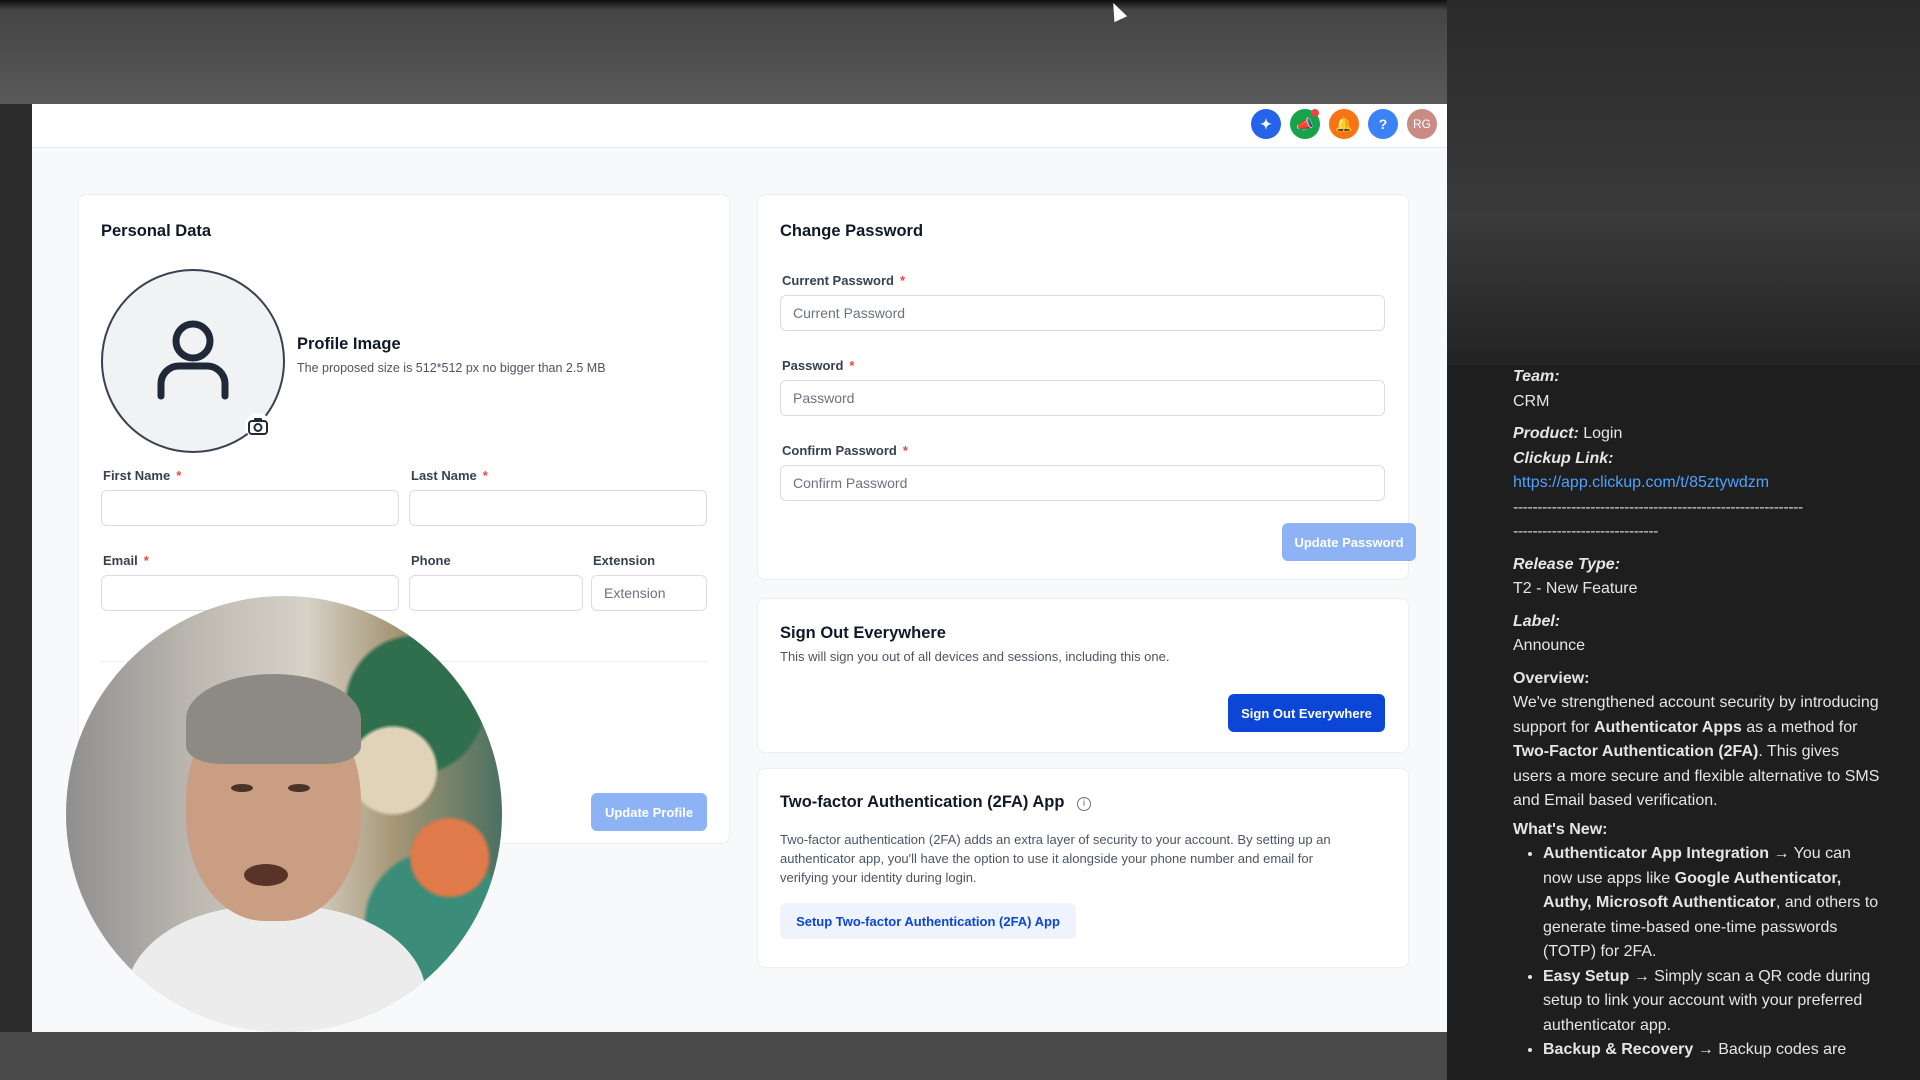 This screenshot has height=1080, width=1920. What do you see at coordinates (1603, 433) in the screenshot?
I see `product-value: Login` at bounding box center [1603, 433].